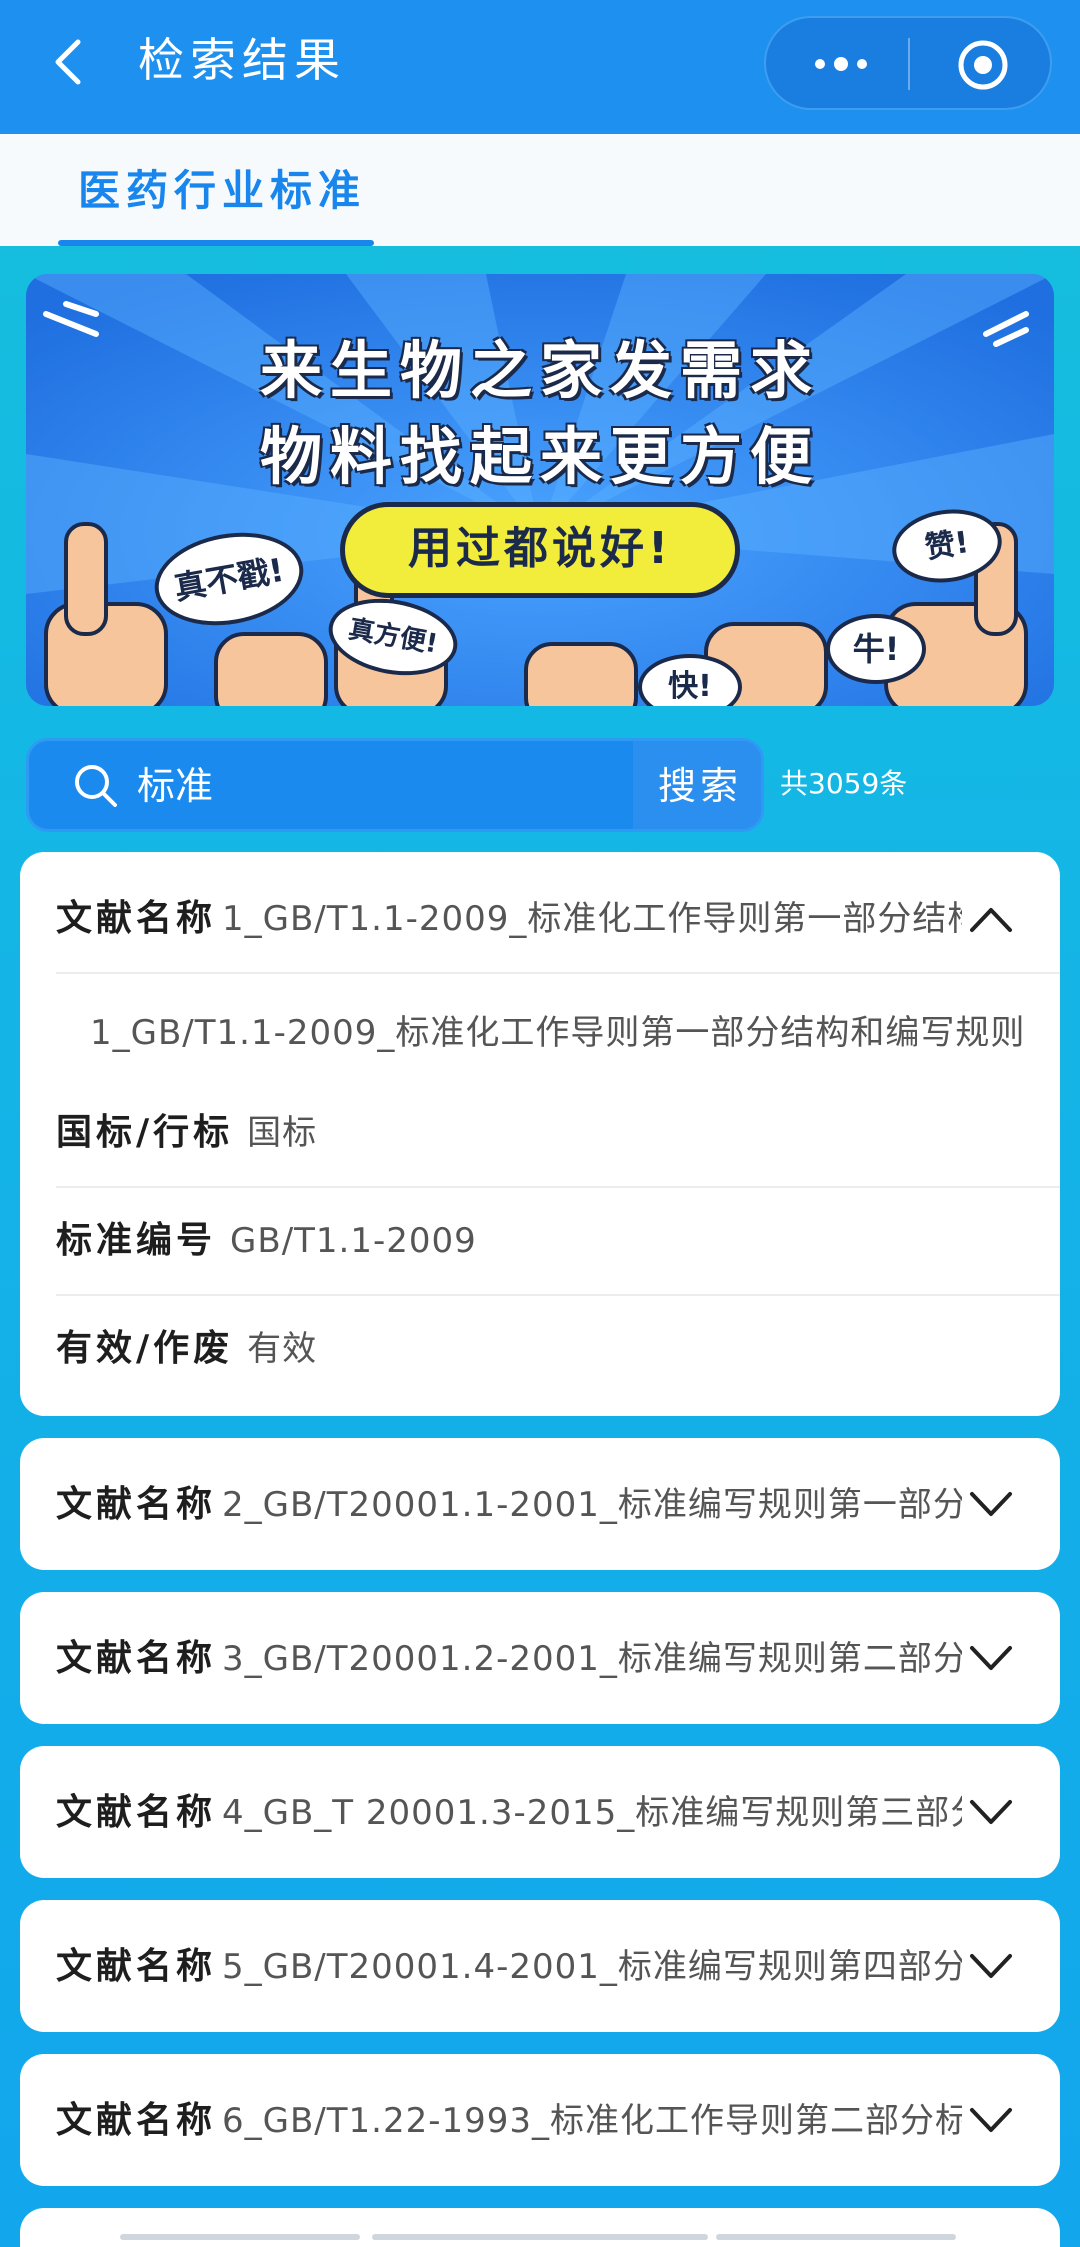 The width and height of the screenshot is (1080, 2247). I want to click on national-value: 国标, so click(282, 1133).